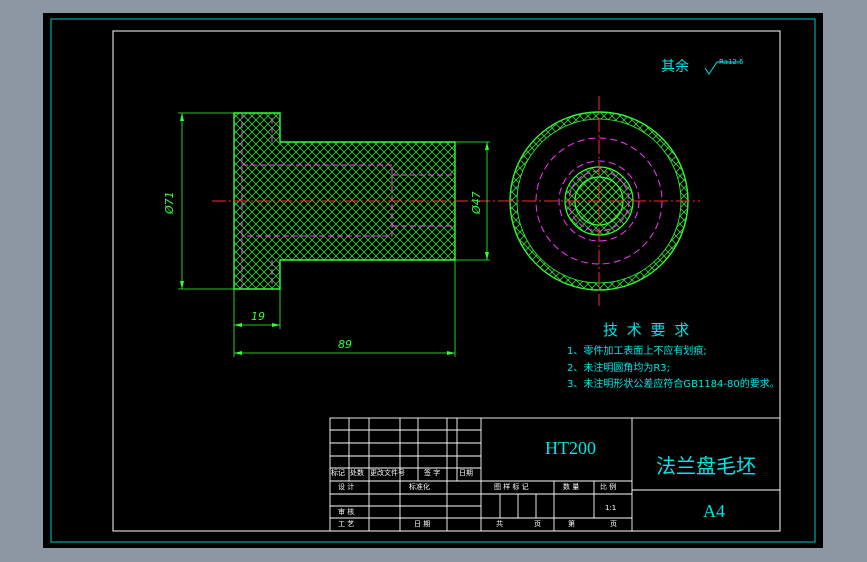 The height and width of the screenshot is (562, 867). I want to click on date-label: 日 期, so click(422, 524).